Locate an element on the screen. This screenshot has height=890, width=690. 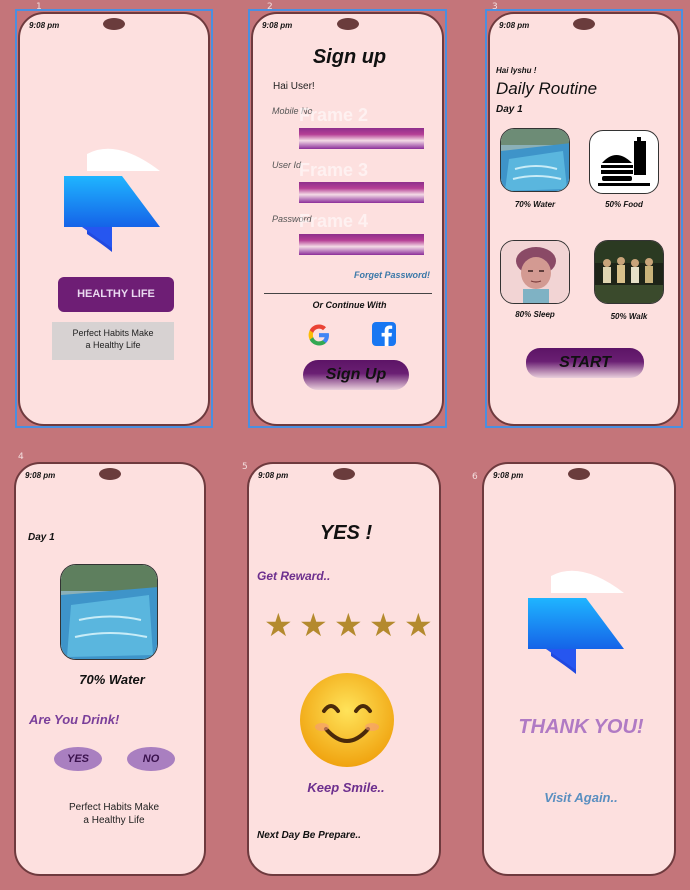
tagline-box: Perfect Habits Make a Healthy Life is located at coordinates (113, 341).